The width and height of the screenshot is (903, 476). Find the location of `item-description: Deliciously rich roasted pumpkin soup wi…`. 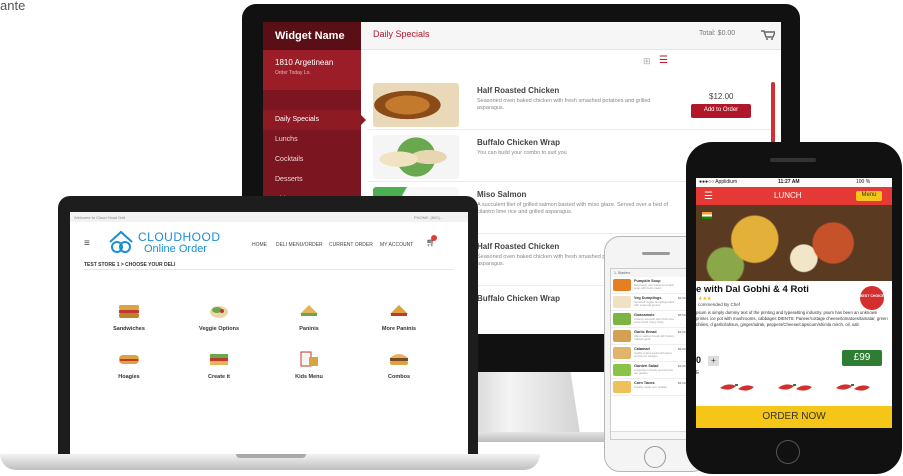

item-description: Deliciously rich roasted pumpkin soup wi… is located at coordinates (654, 286).